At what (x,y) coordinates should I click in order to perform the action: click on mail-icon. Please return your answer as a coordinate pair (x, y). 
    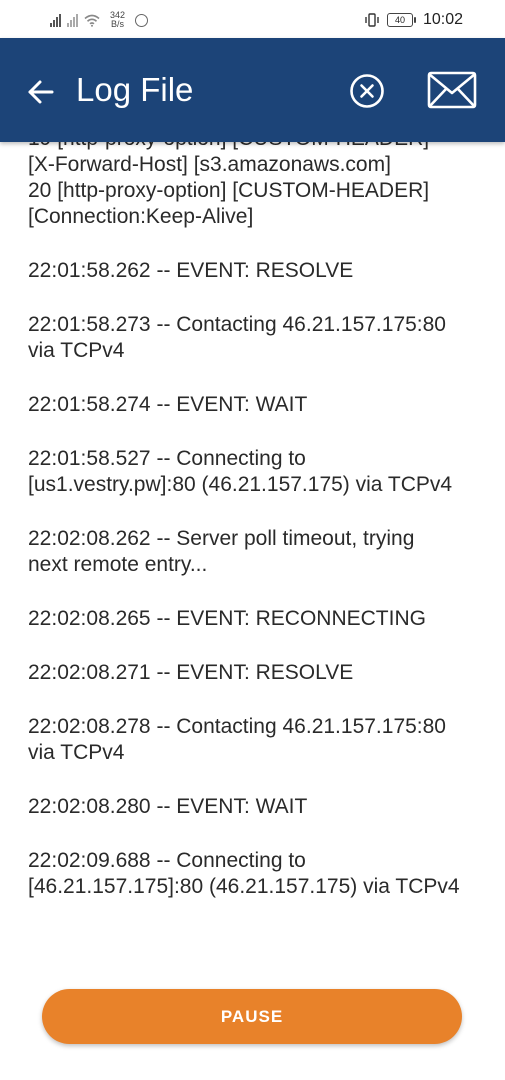
    Looking at the image, I should click on (452, 90).